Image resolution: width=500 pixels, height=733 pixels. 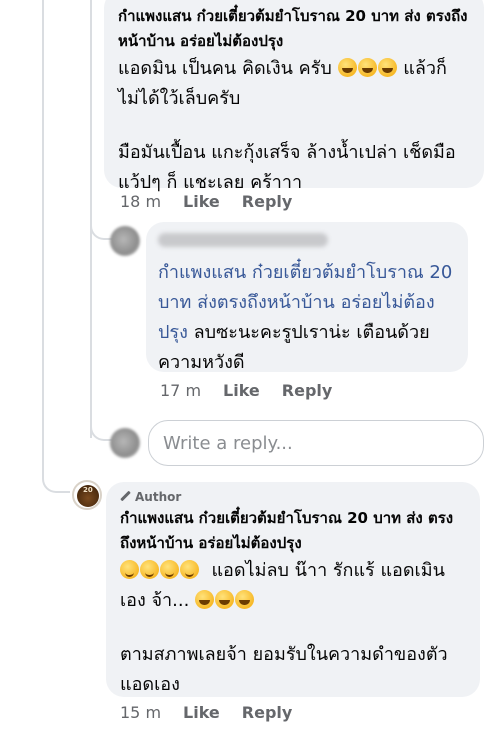 I want to click on comment-actions: 15 m Like Reply, so click(x=217, y=712).